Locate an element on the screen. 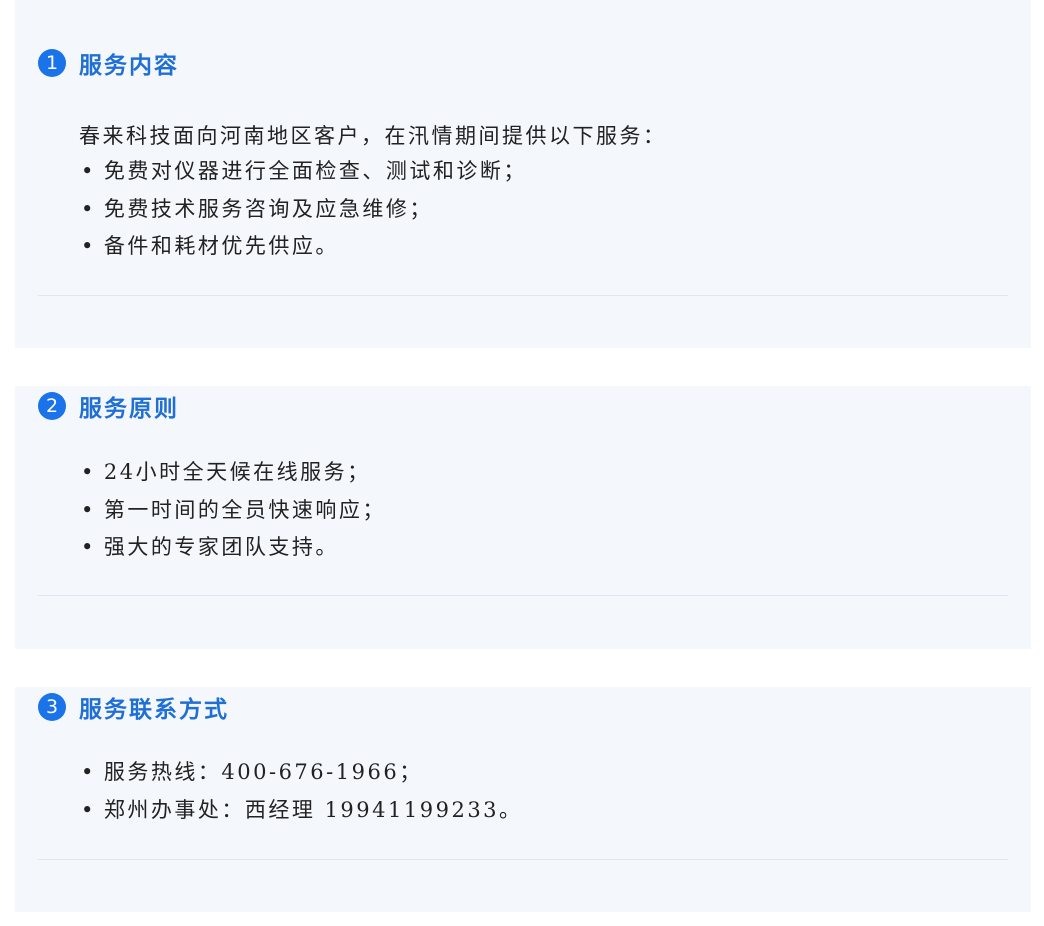 The image size is (1044, 926). list-item: • 免费技术服务咨询及应急维修； is located at coordinates (257, 208).